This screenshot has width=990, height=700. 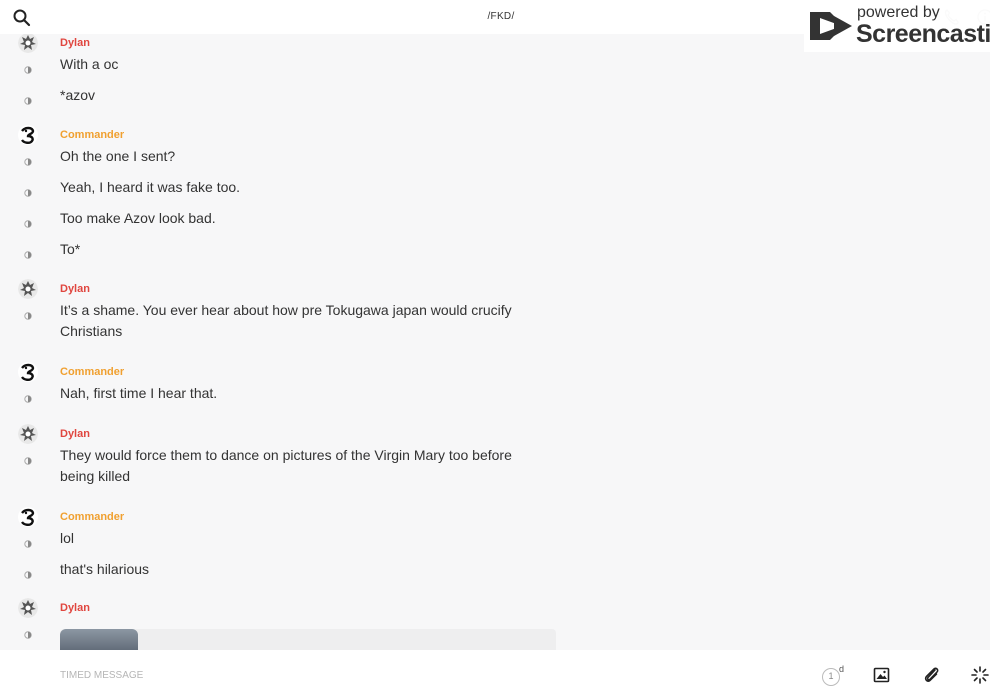 What do you see at coordinates (305, 187) in the screenshot?
I see `message-text: Yeah, I heard it was fake too.` at bounding box center [305, 187].